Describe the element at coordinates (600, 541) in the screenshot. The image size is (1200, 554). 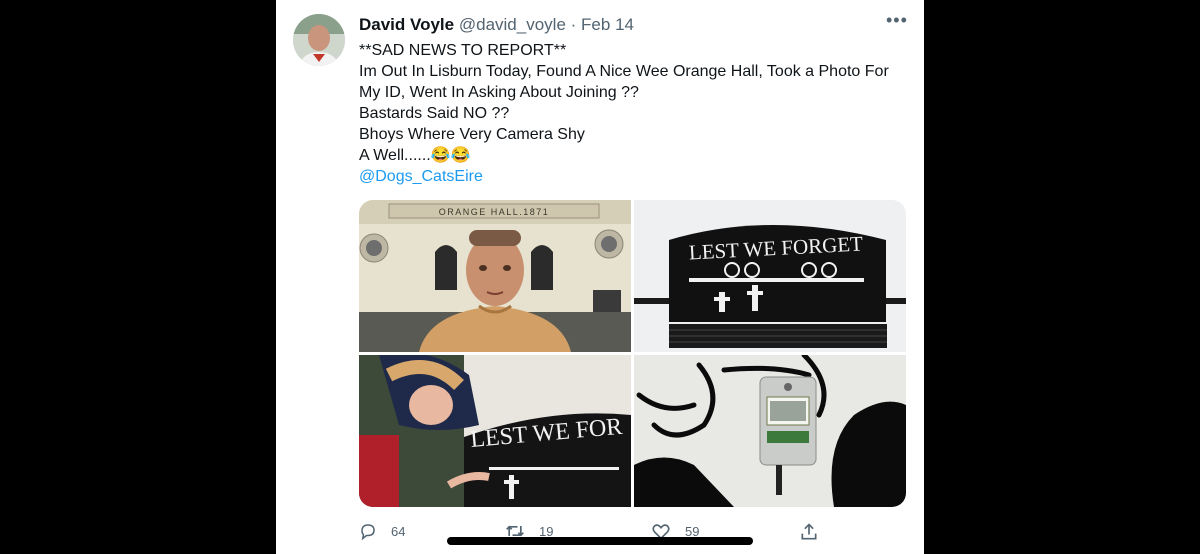
I see `horizontal-scrollbar` at that location.